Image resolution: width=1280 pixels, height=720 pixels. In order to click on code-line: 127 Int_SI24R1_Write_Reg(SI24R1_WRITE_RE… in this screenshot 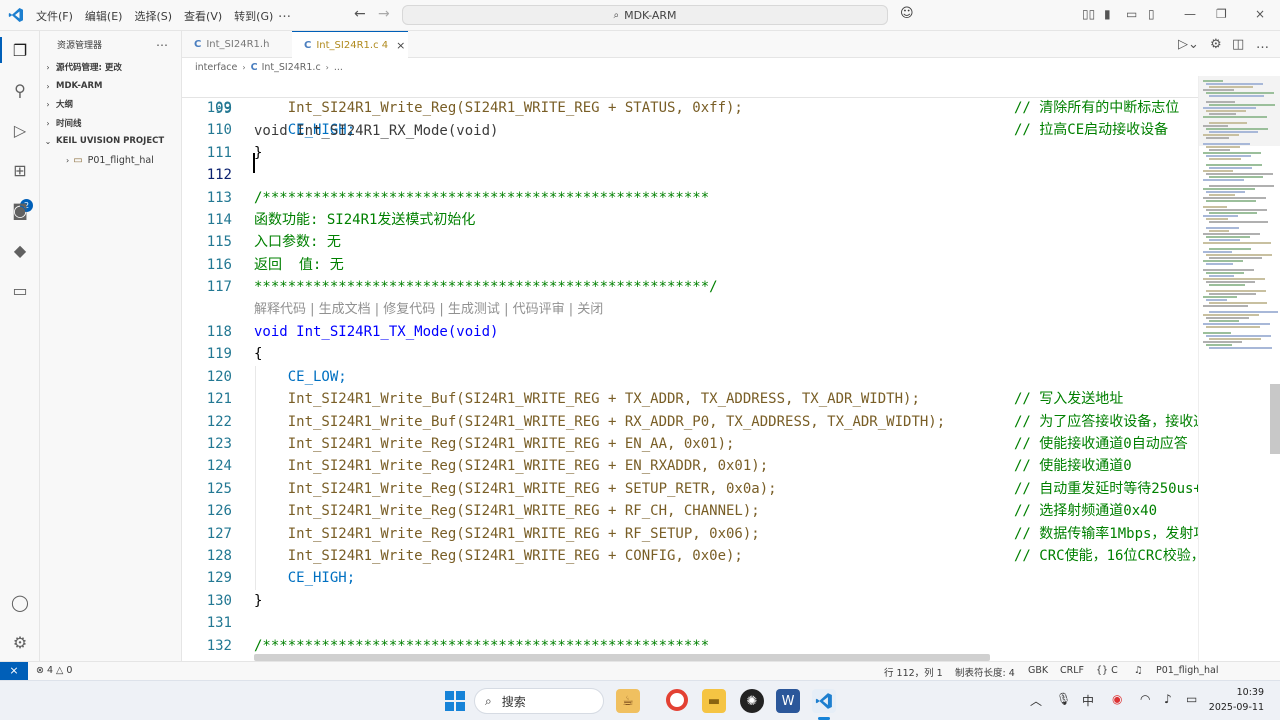, I will do `click(690, 534)`.